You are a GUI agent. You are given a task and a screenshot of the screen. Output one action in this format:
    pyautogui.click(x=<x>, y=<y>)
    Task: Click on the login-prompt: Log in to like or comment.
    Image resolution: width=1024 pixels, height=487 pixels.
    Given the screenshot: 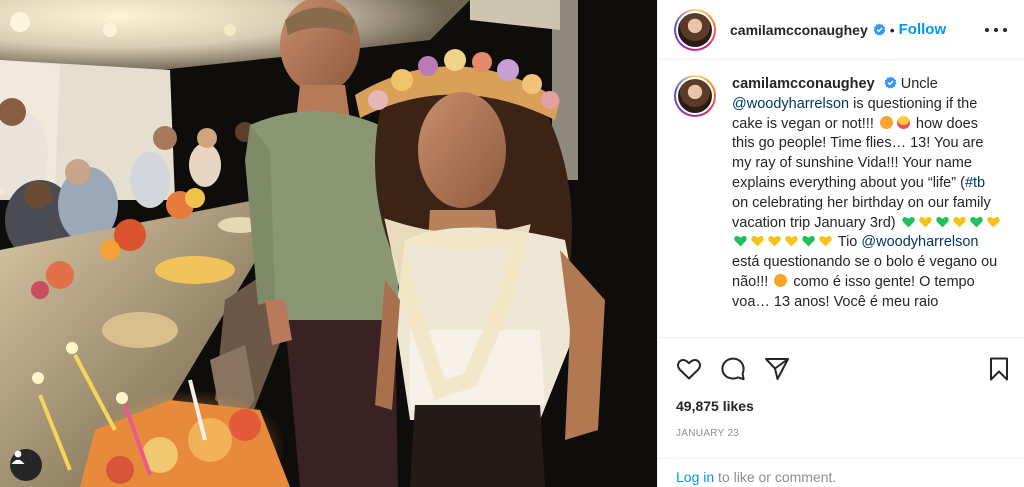 What is the action you would take?
    pyautogui.click(x=841, y=472)
    